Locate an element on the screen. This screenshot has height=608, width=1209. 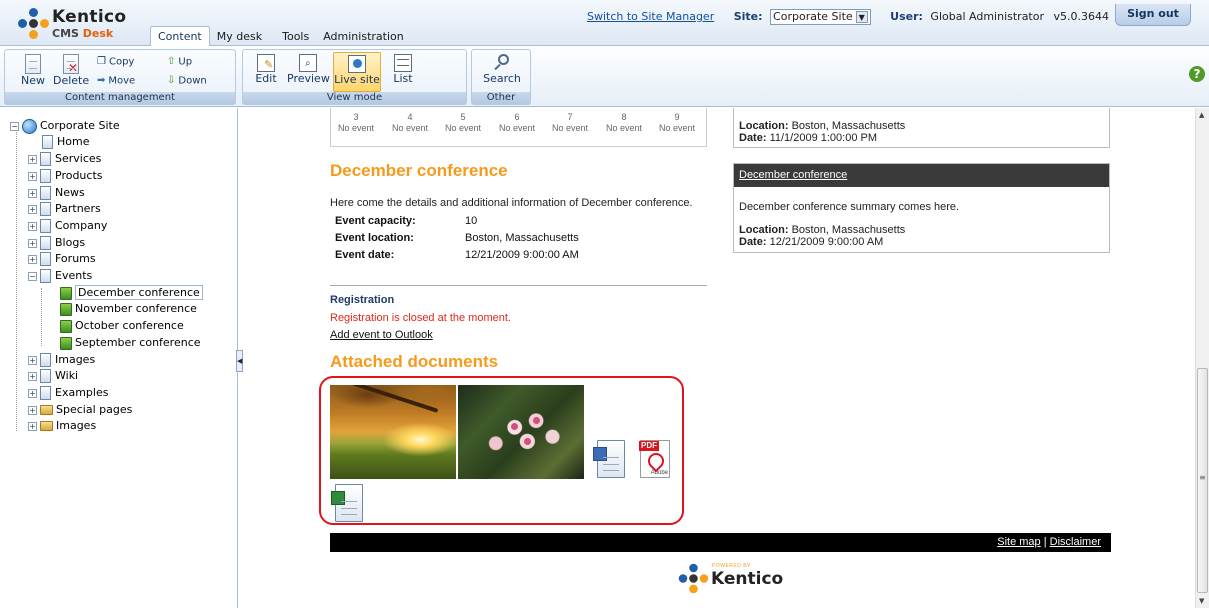
attachment-autumn-tree-image is located at coordinates (393, 432).